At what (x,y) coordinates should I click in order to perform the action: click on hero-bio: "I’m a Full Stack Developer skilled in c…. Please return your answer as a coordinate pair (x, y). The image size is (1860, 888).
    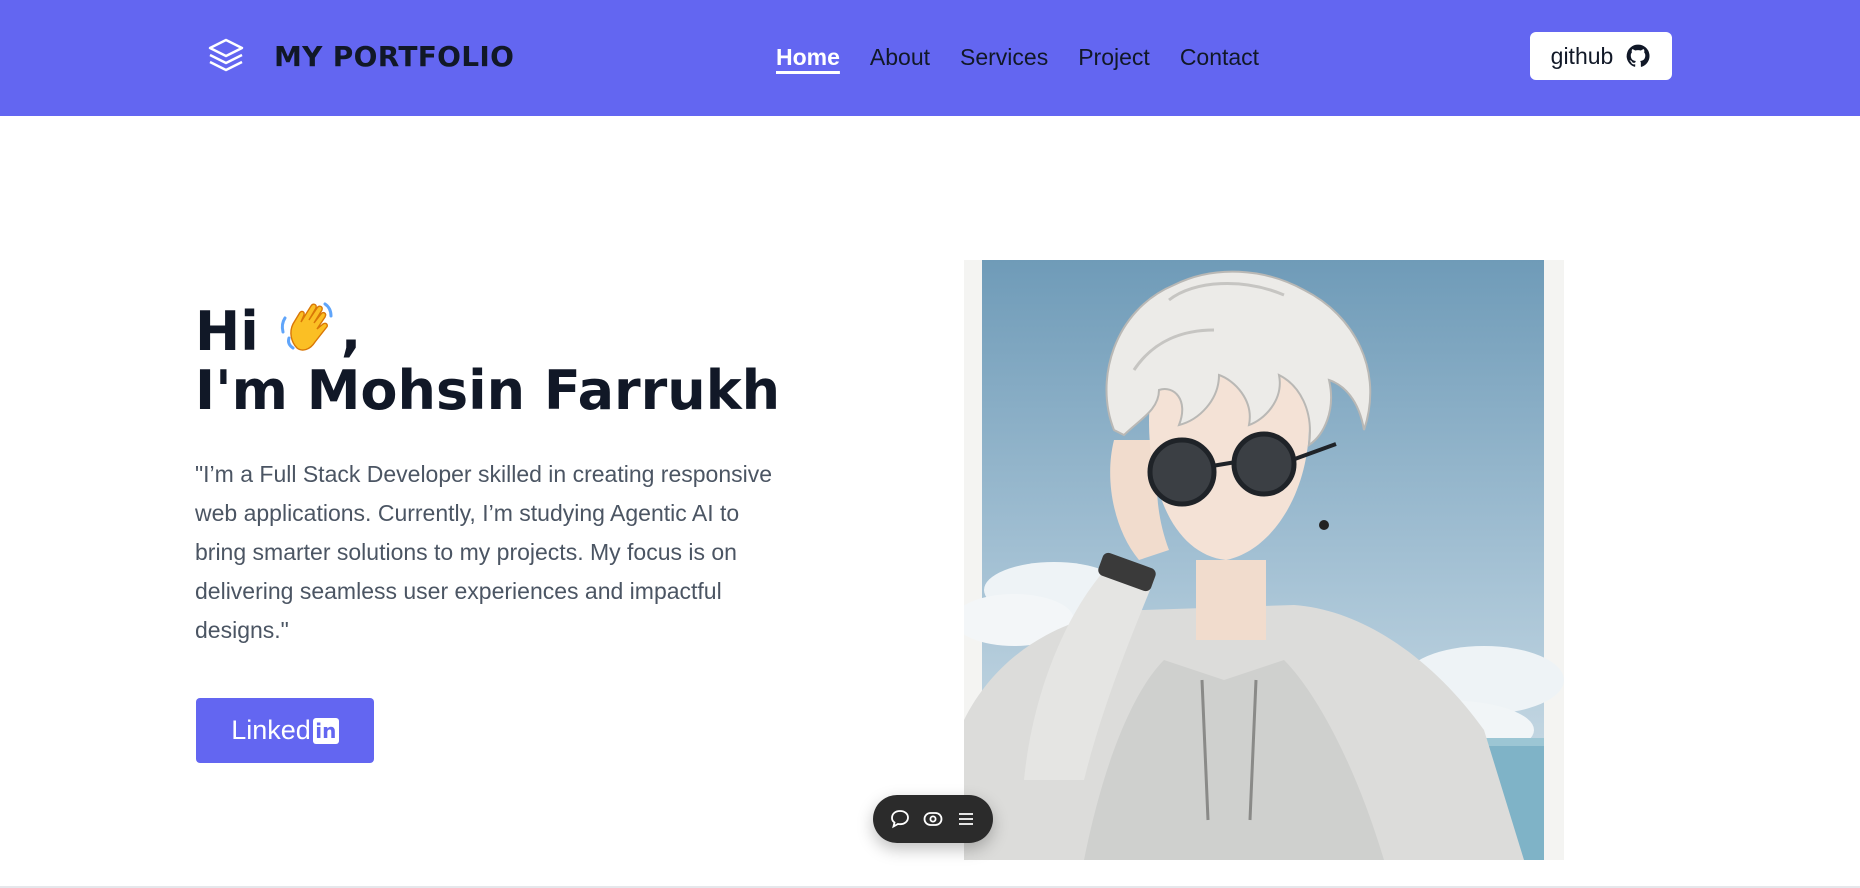
    Looking at the image, I should click on (484, 552).